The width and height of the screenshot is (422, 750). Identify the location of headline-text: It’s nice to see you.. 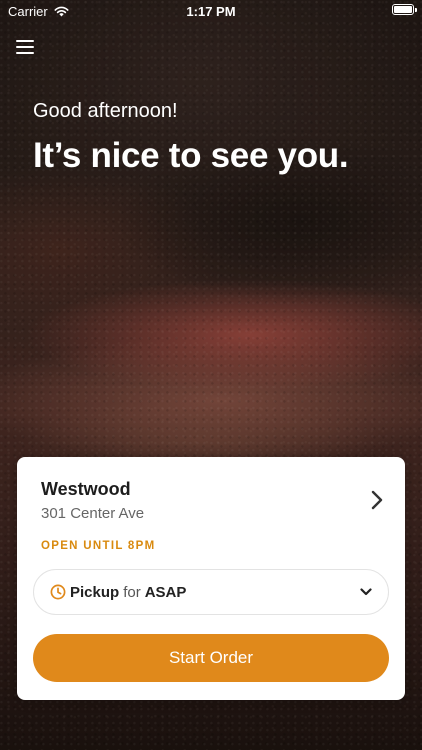
(191, 155).